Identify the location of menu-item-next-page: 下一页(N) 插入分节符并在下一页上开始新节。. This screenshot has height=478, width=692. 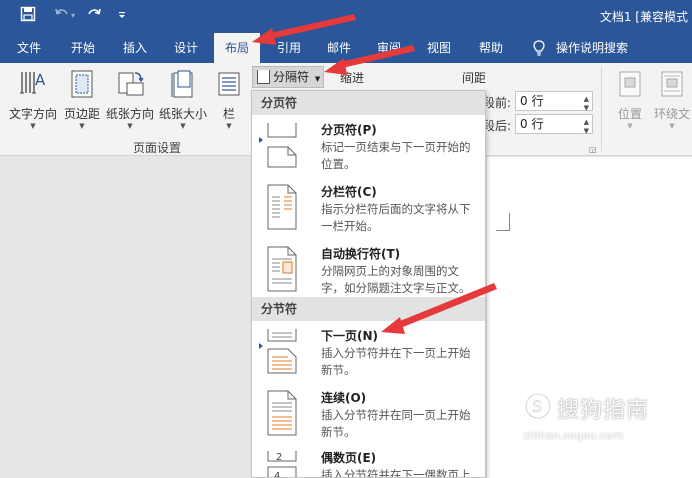
(368, 353).